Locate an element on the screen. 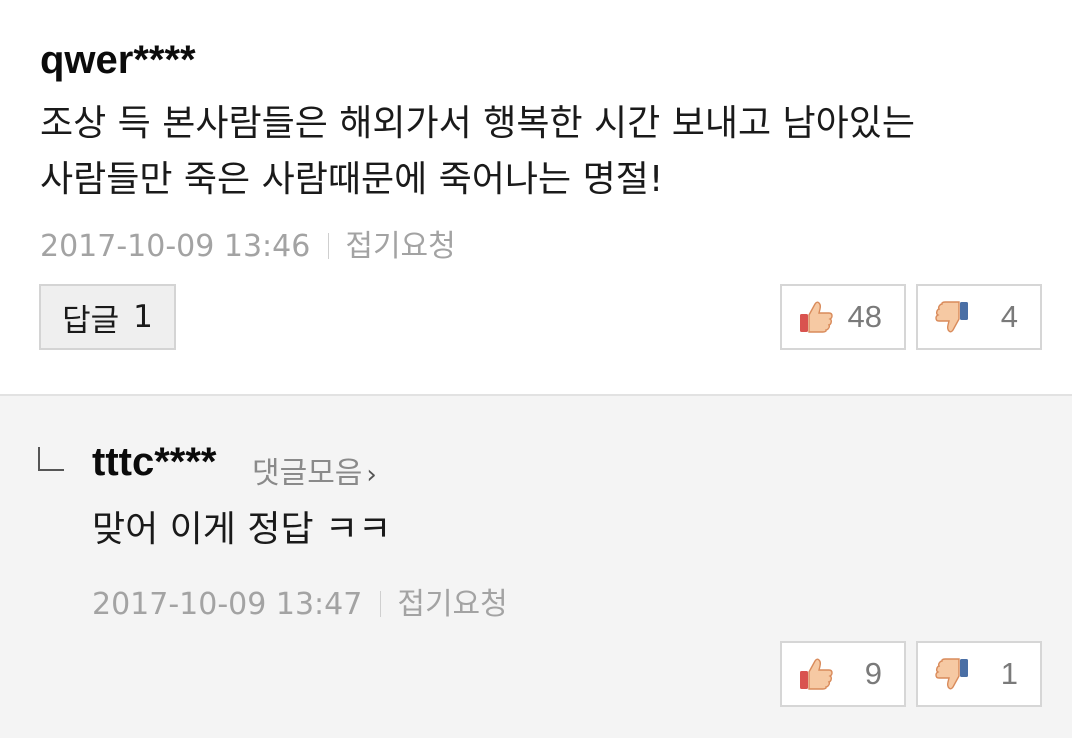 Image resolution: width=1072 pixels, height=738 pixels. comment-collection-label: 댓글모음 is located at coordinates (307, 473).